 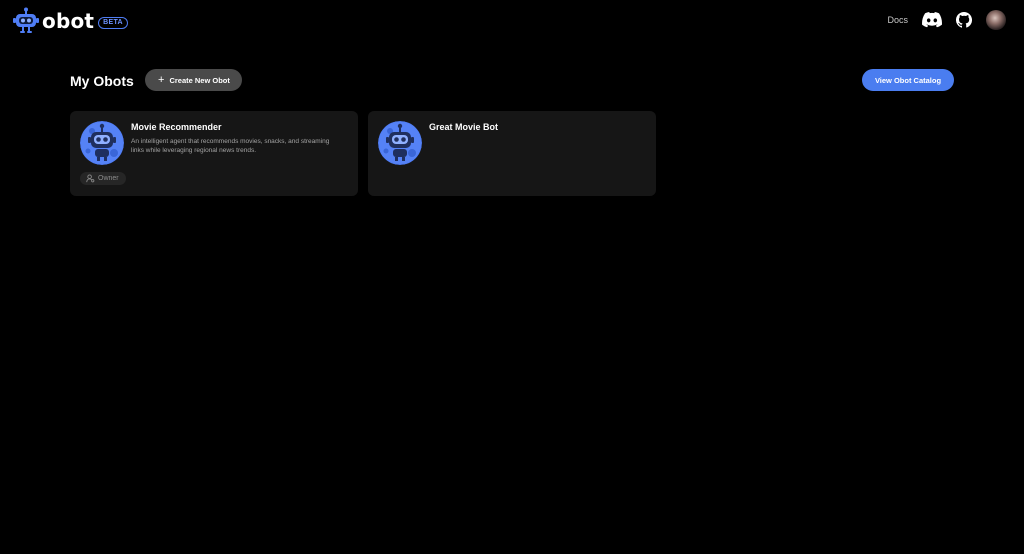 I want to click on create-new-obot-label: Create New Obot, so click(x=199, y=80).